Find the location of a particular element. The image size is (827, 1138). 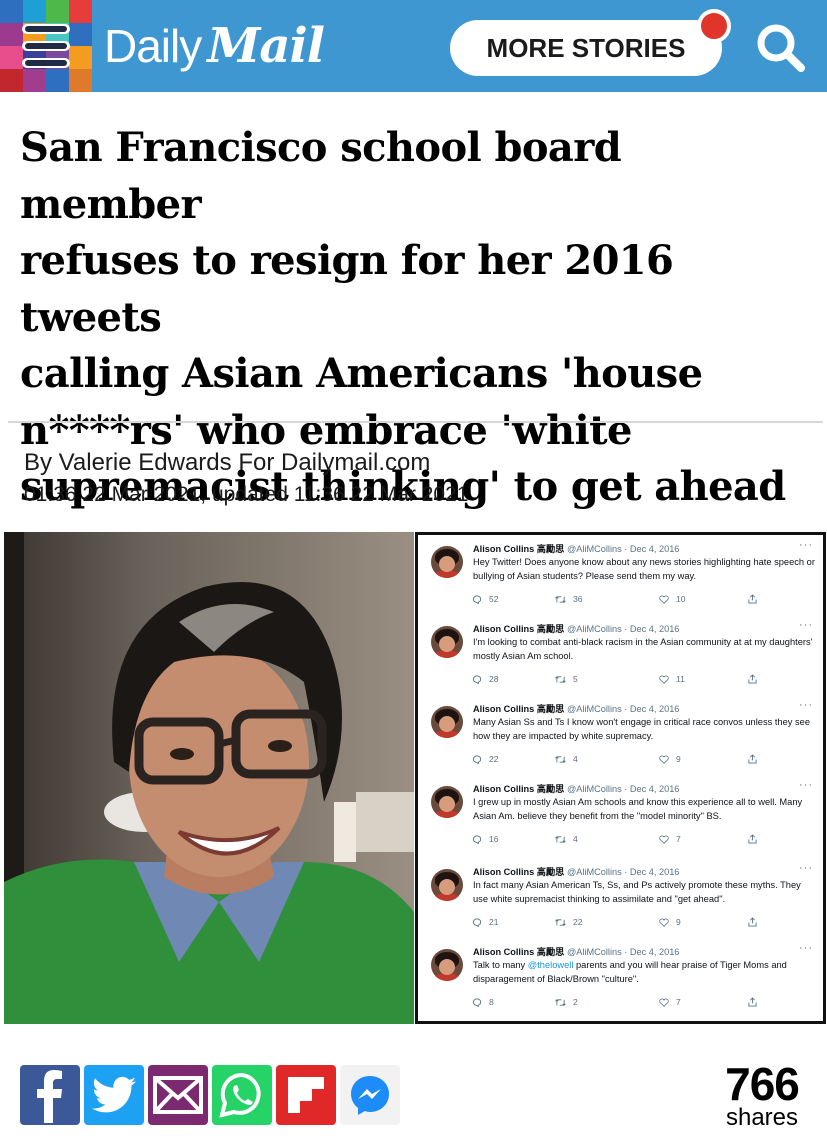

dailymail-logo: Daily Mail is located at coordinates (214, 46).